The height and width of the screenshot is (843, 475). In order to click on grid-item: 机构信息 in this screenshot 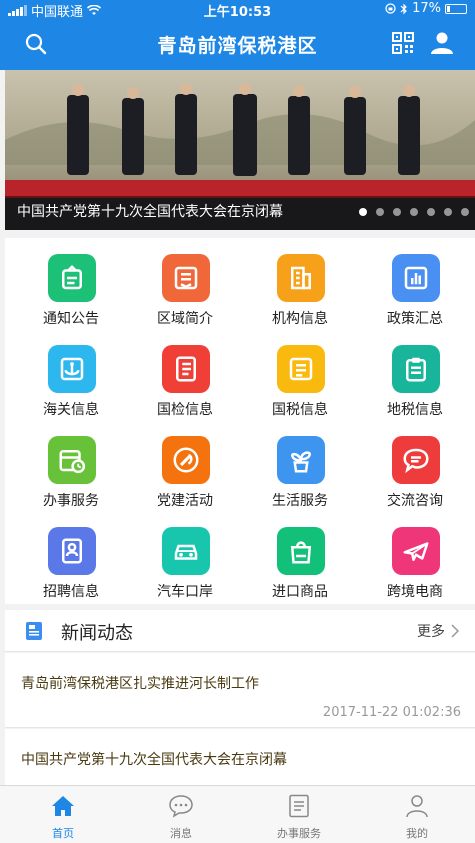, I will do `click(300, 287)`.